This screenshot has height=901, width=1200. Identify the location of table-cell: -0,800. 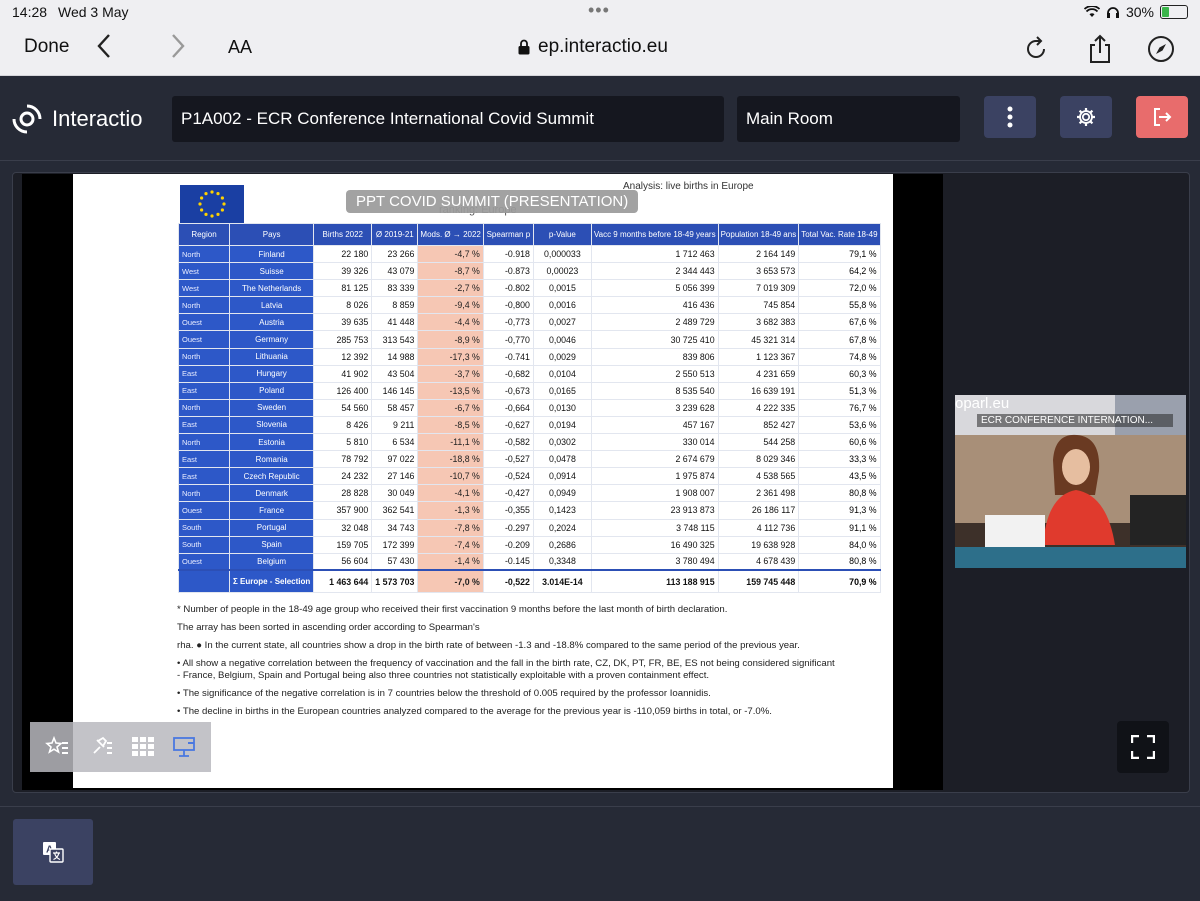
(508, 305).